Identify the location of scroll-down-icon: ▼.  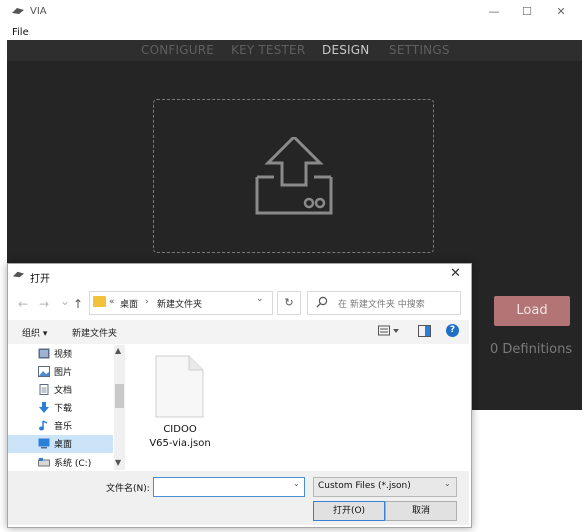
(118, 462).